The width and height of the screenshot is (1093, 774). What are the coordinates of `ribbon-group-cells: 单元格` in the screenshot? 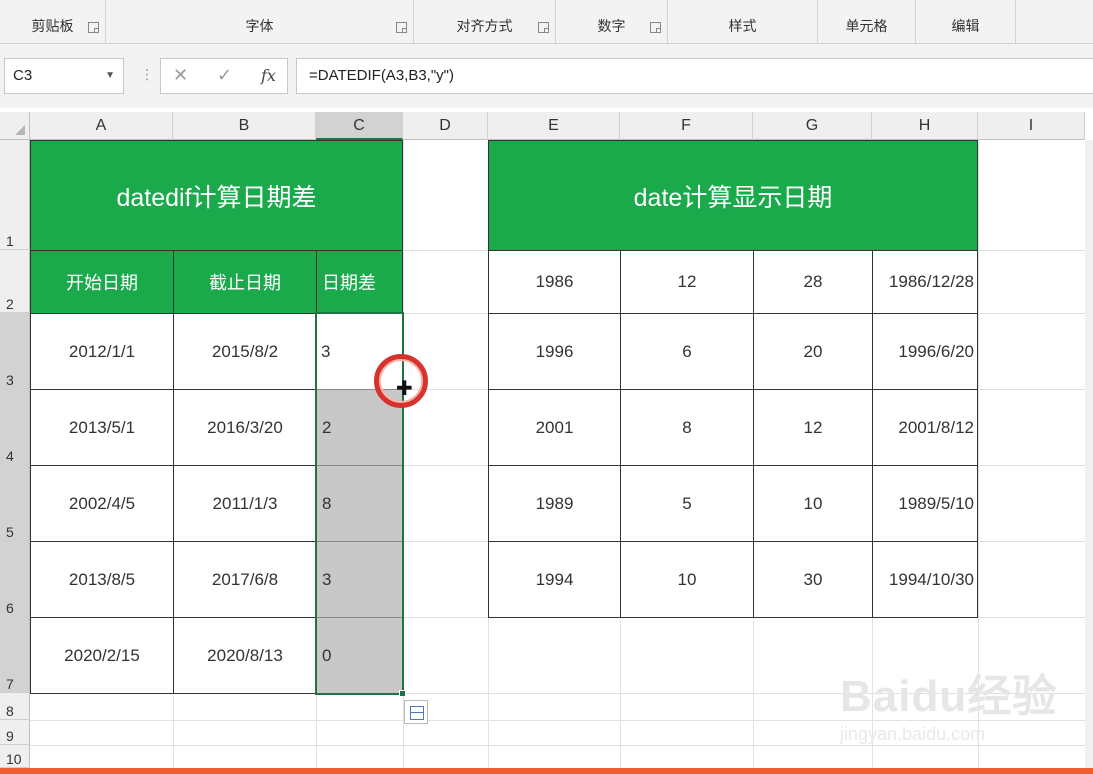 It's located at (867, 22).